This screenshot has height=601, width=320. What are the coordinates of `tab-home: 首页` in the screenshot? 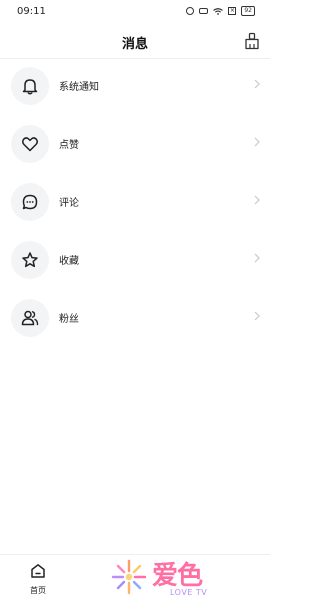 It's located at (38, 580).